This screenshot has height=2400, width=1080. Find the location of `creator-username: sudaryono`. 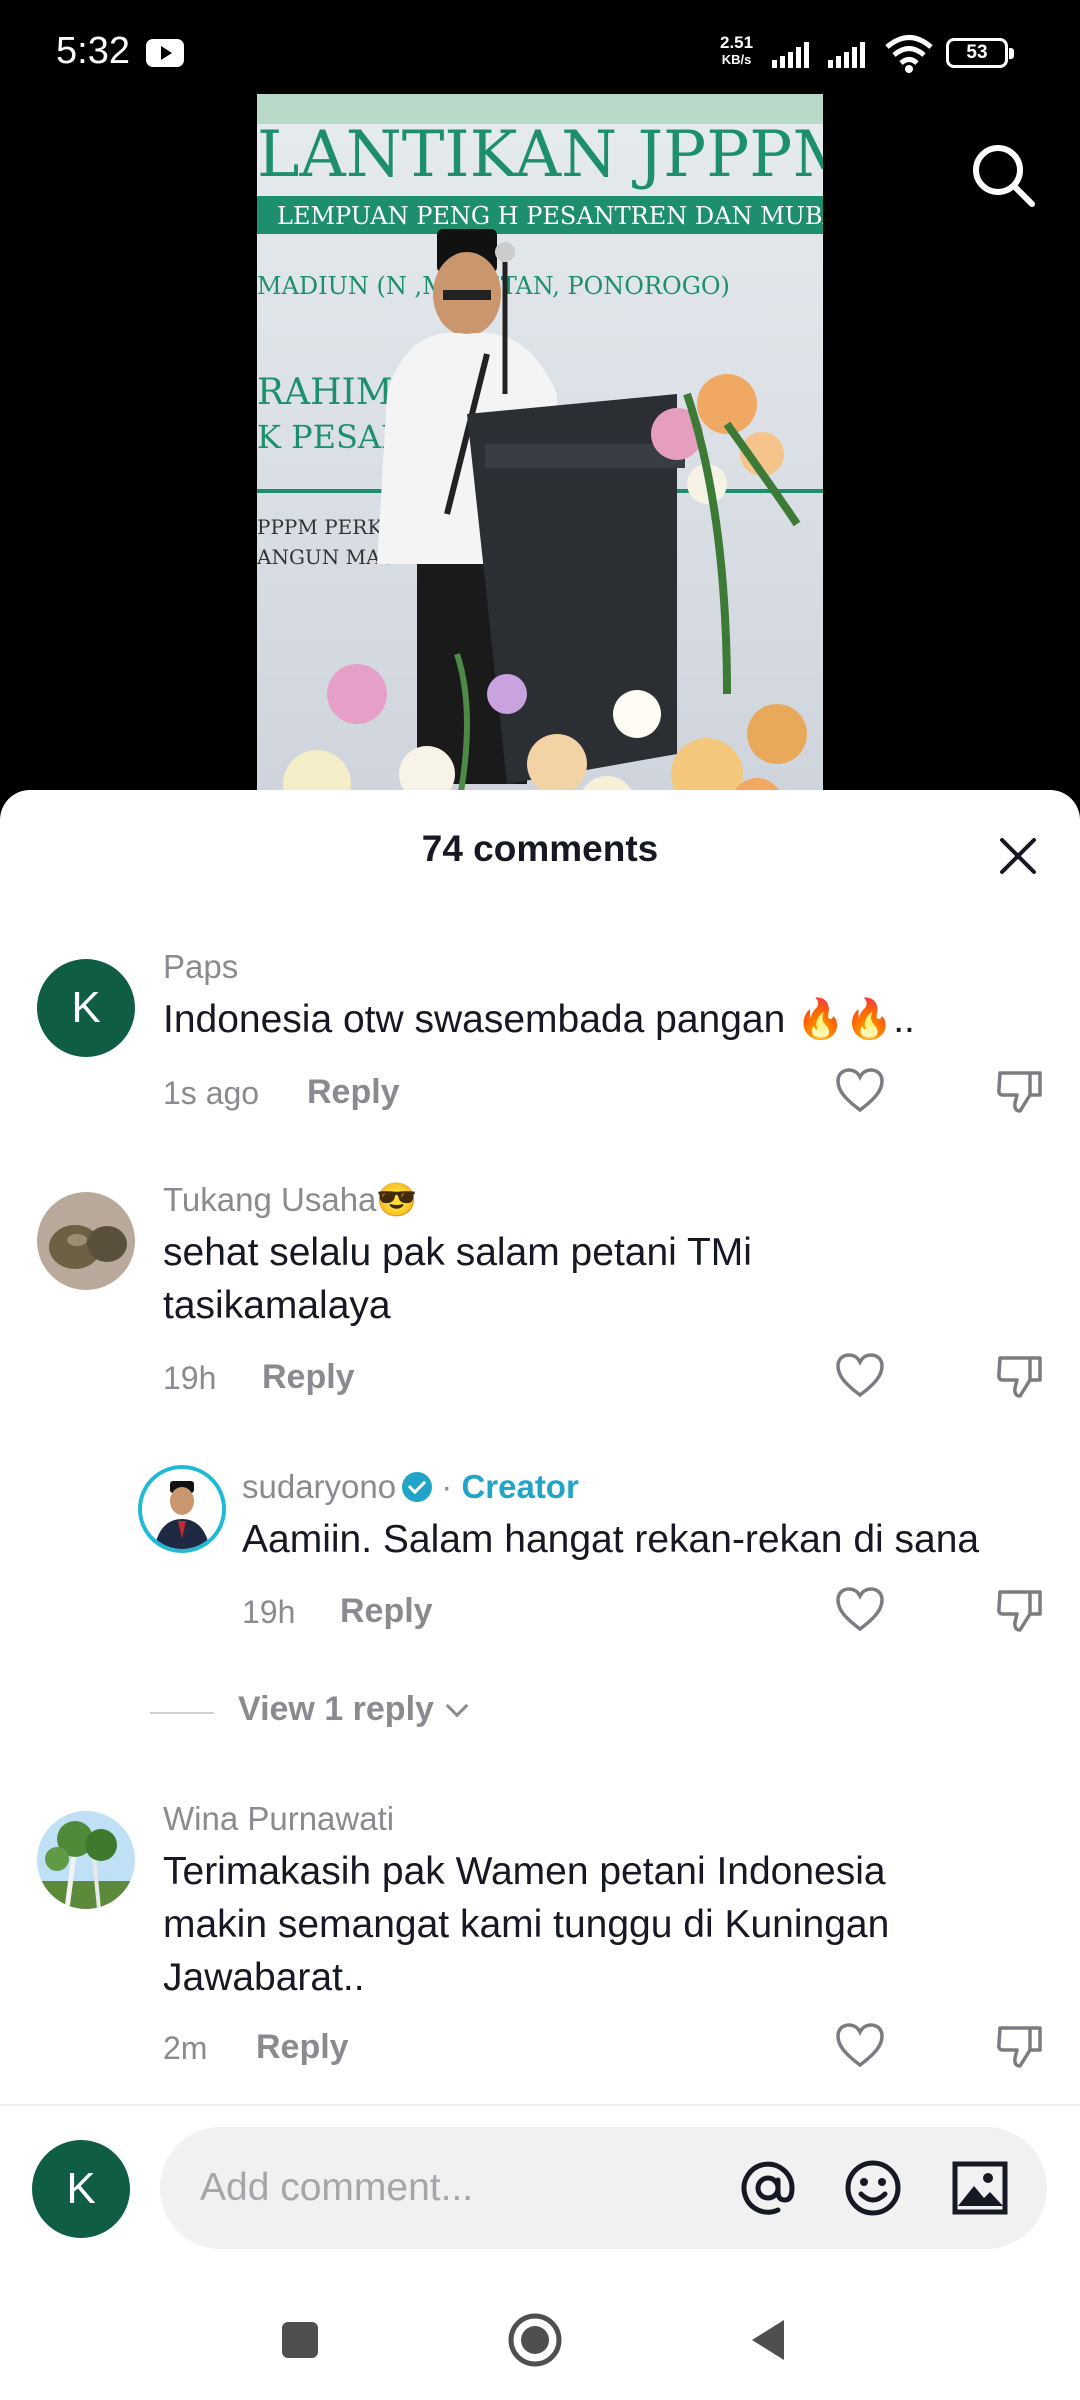

creator-username: sudaryono is located at coordinates (319, 1486).